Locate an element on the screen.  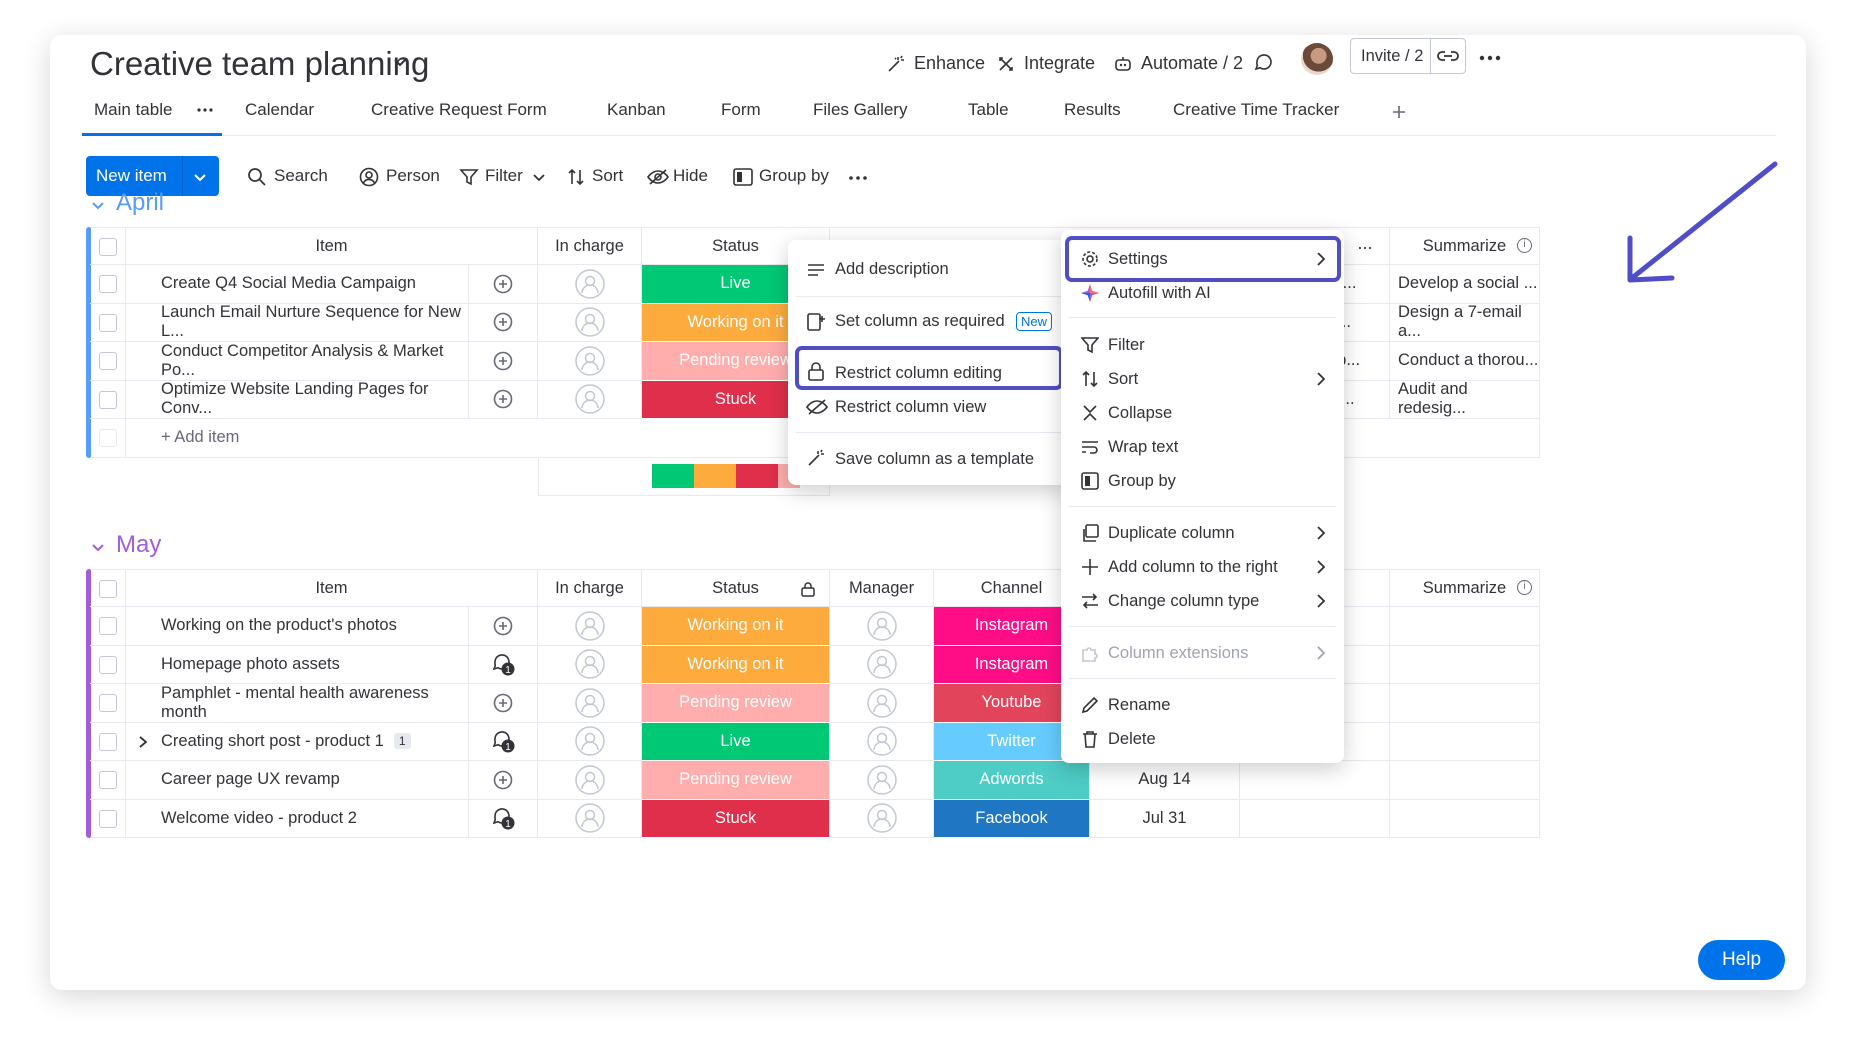
delete-item: Delete is located at coordinates (1132, 739).